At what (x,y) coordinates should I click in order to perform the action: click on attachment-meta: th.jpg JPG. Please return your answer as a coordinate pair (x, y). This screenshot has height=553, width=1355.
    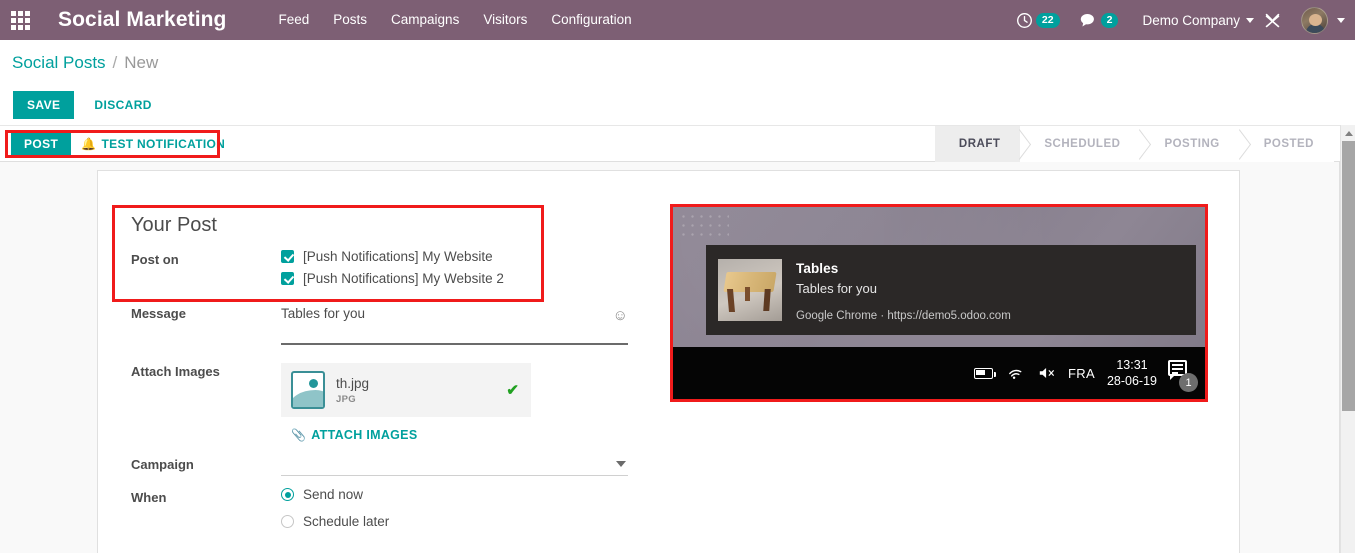
    Looking at the image, I should click on (421, 390).